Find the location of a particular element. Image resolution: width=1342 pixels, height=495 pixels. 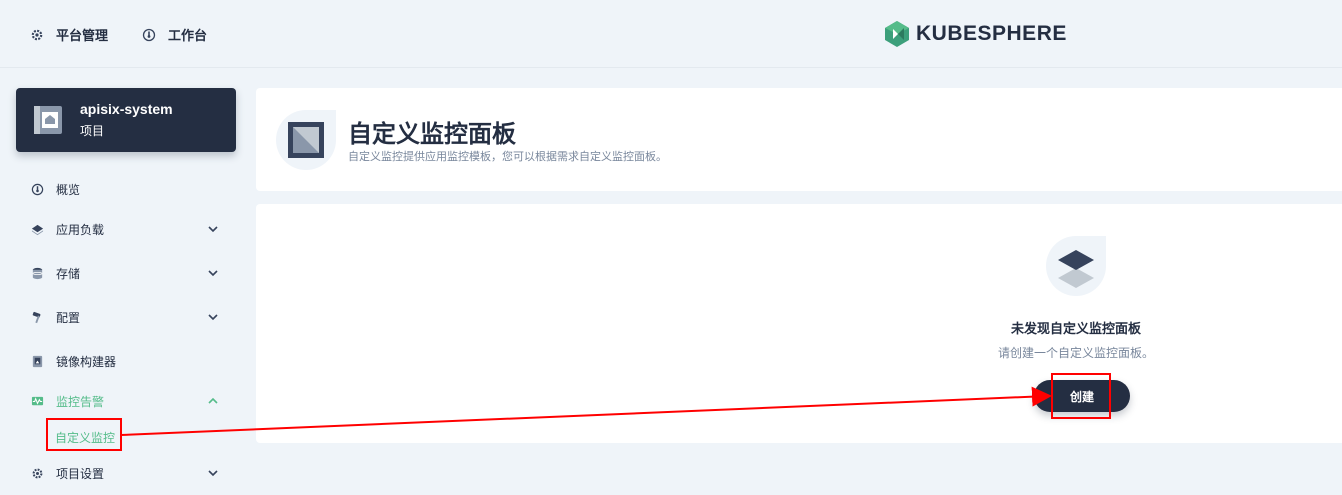

sidebar-item-label: 镜像构建器 is located at coordinates (86, 361).